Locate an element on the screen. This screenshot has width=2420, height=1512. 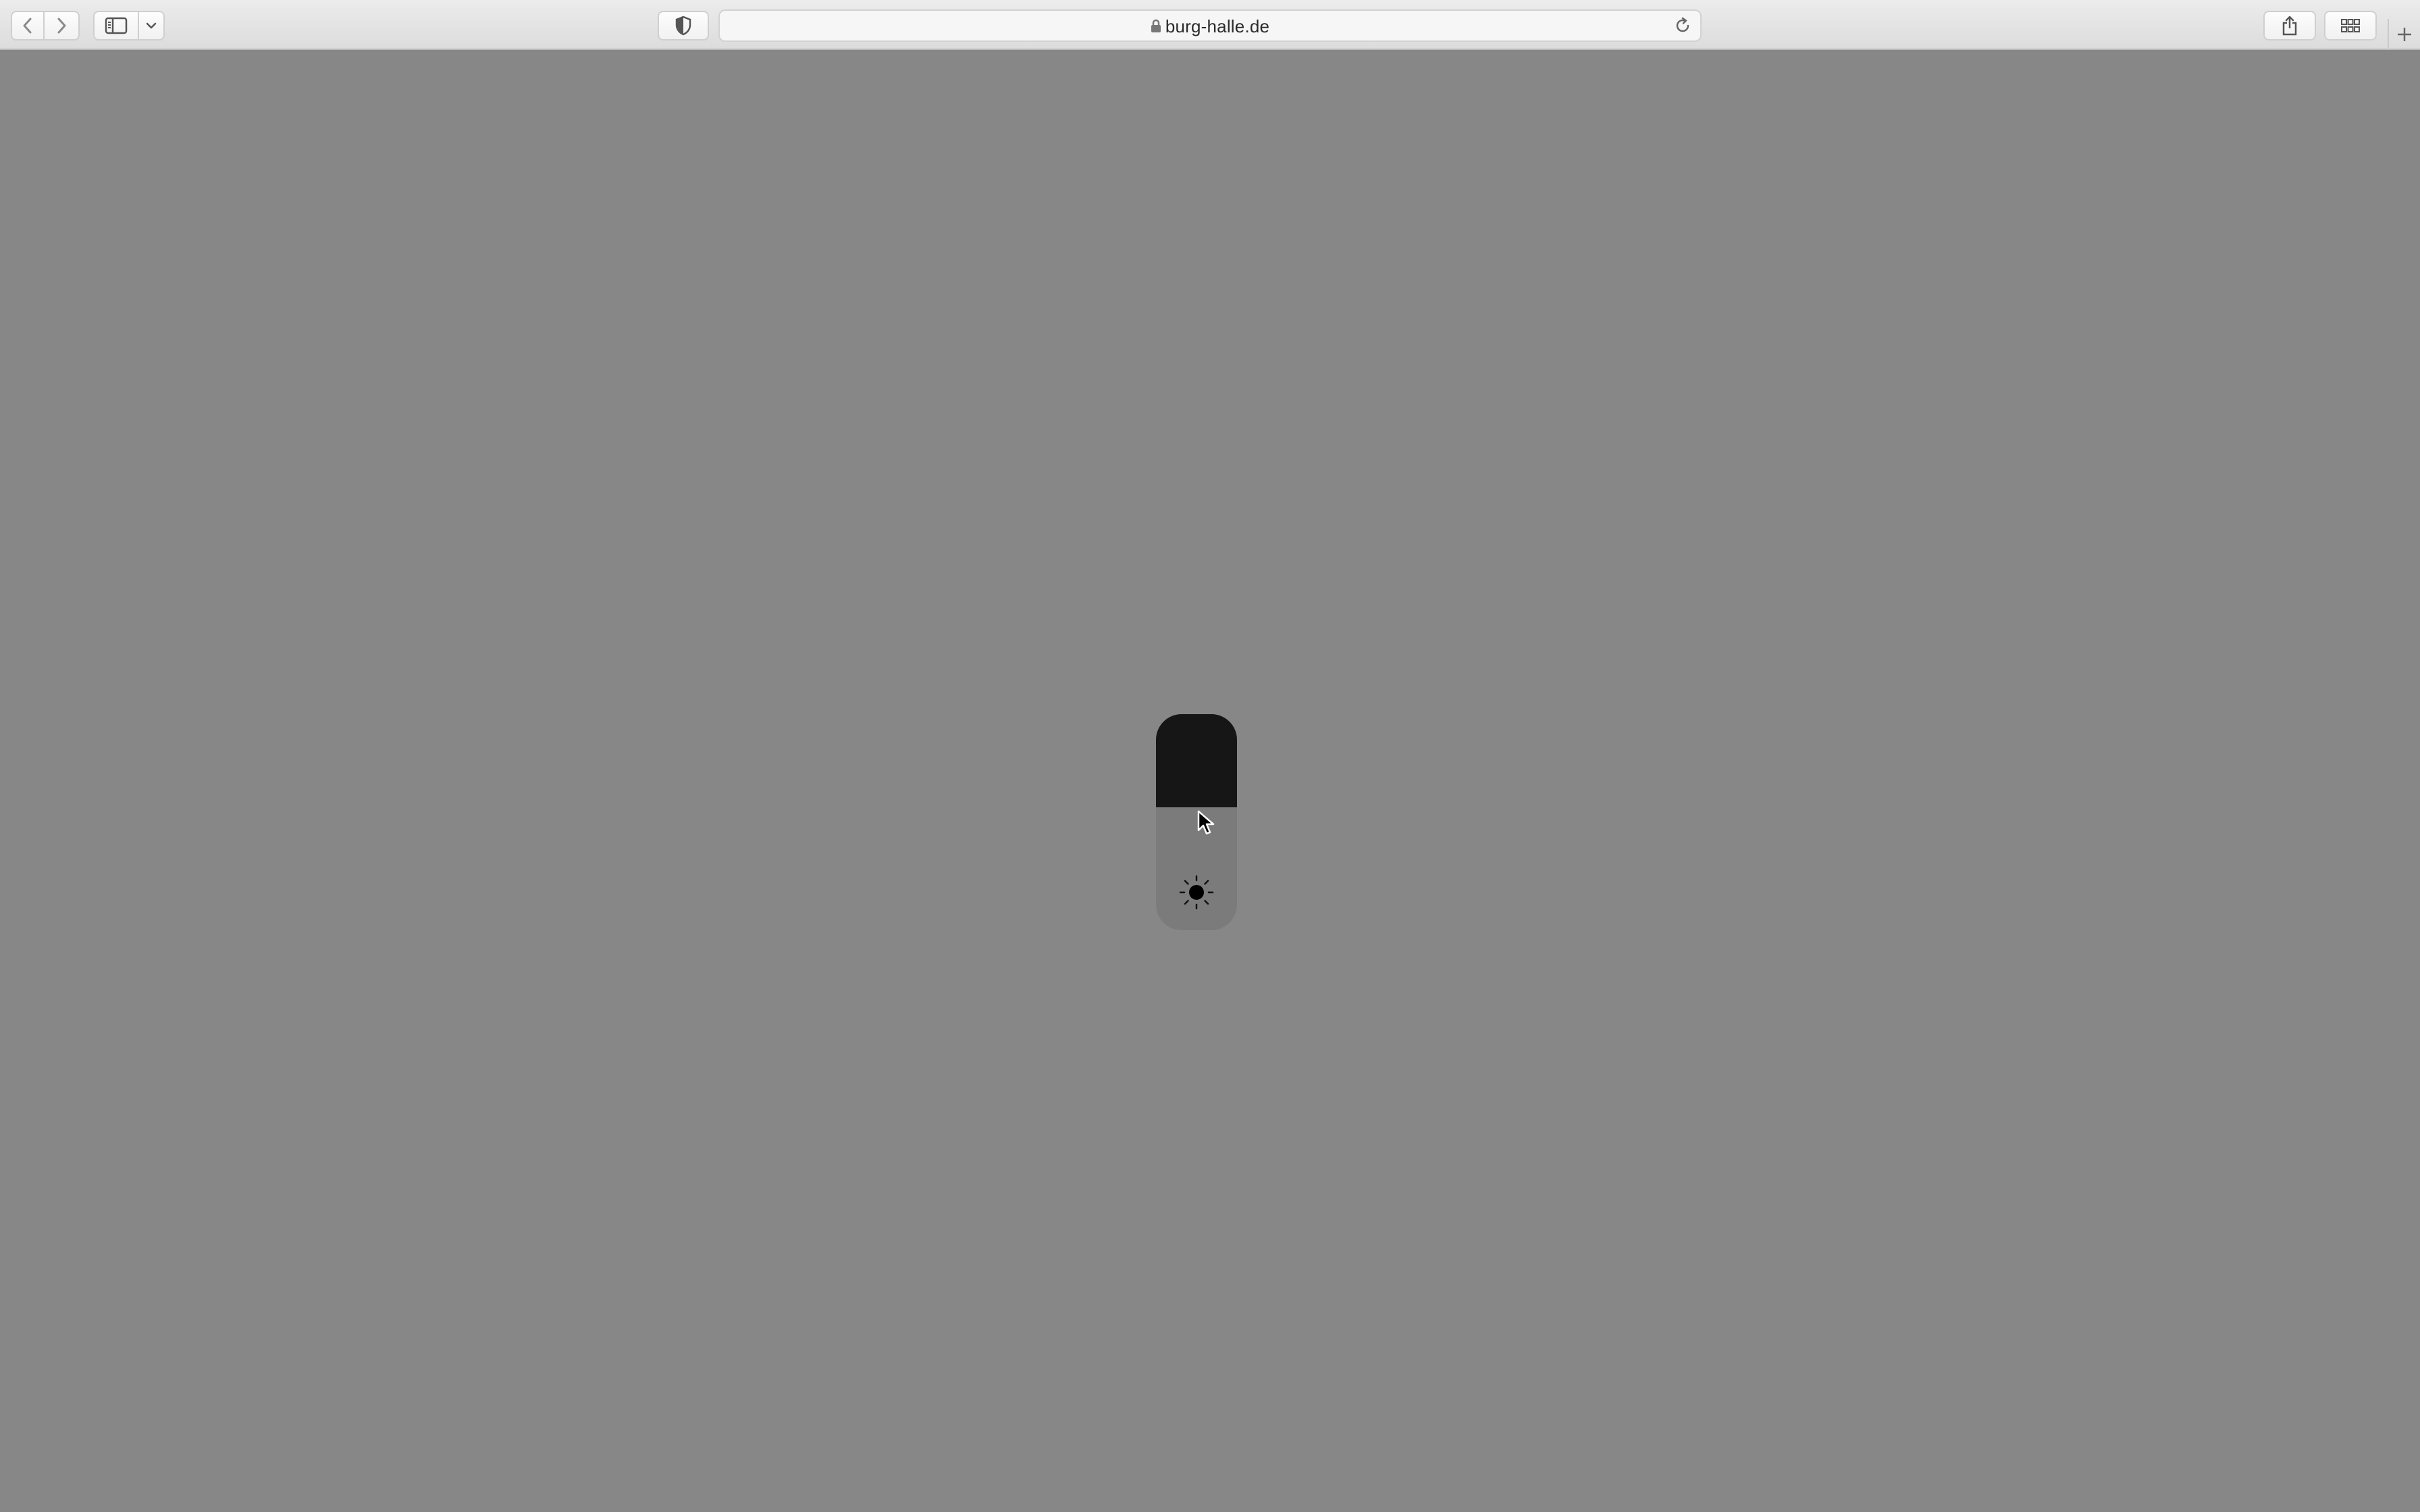
address-bar: burg-halle.de is located at coordinates (1210, 26).